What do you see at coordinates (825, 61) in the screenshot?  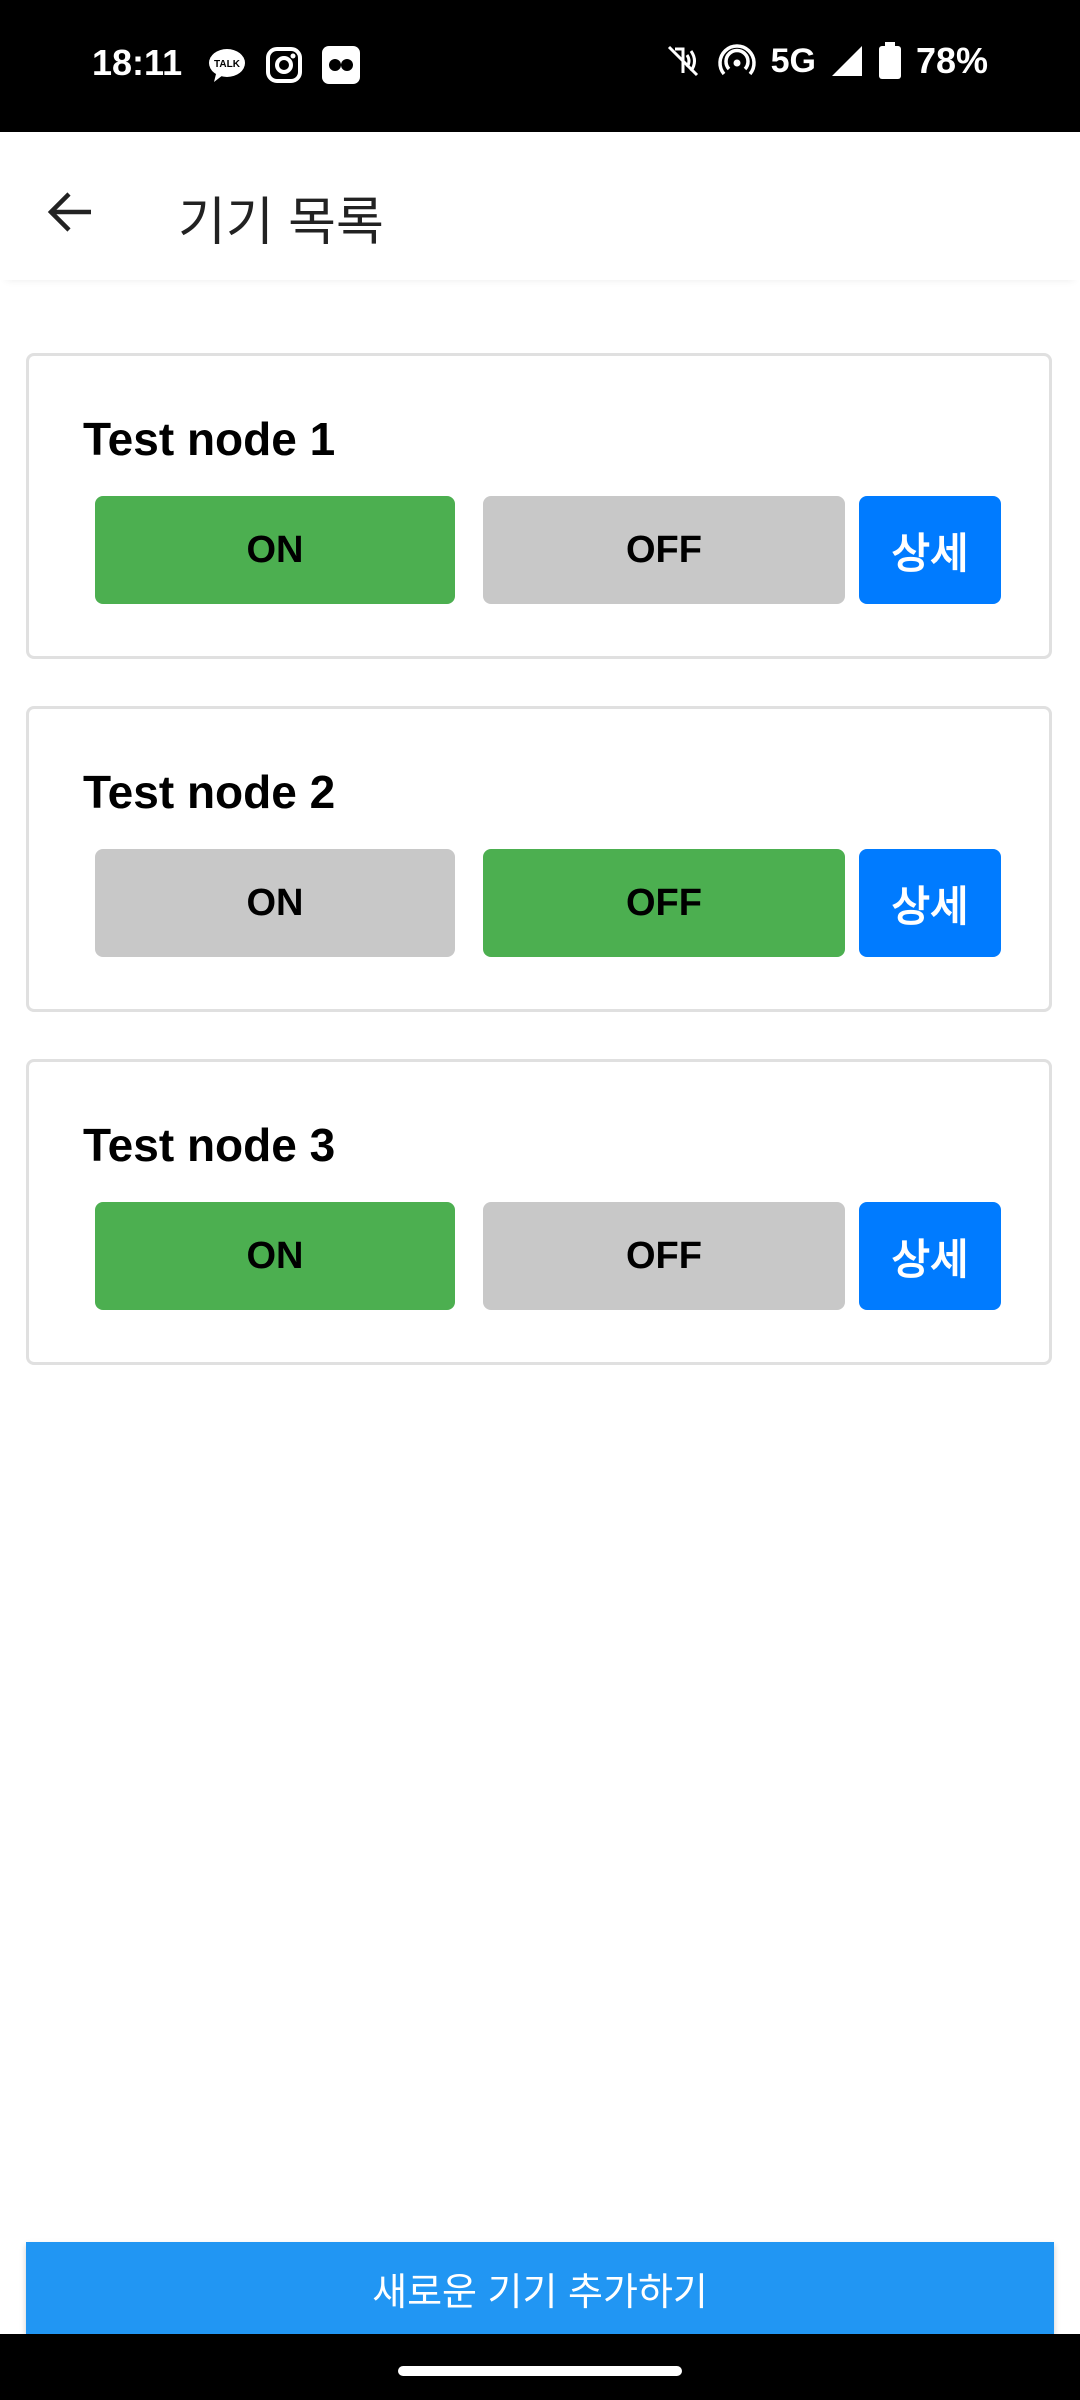 I see `system-icons: 5G 78%` at bounding box center [825, 61].